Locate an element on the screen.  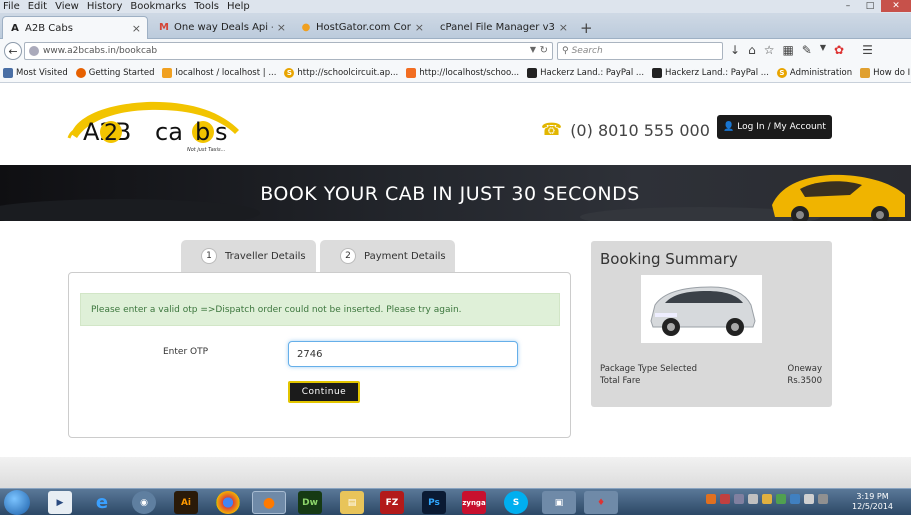
bookmark-star-icon: ☆ is located at coordinates (769, 50).